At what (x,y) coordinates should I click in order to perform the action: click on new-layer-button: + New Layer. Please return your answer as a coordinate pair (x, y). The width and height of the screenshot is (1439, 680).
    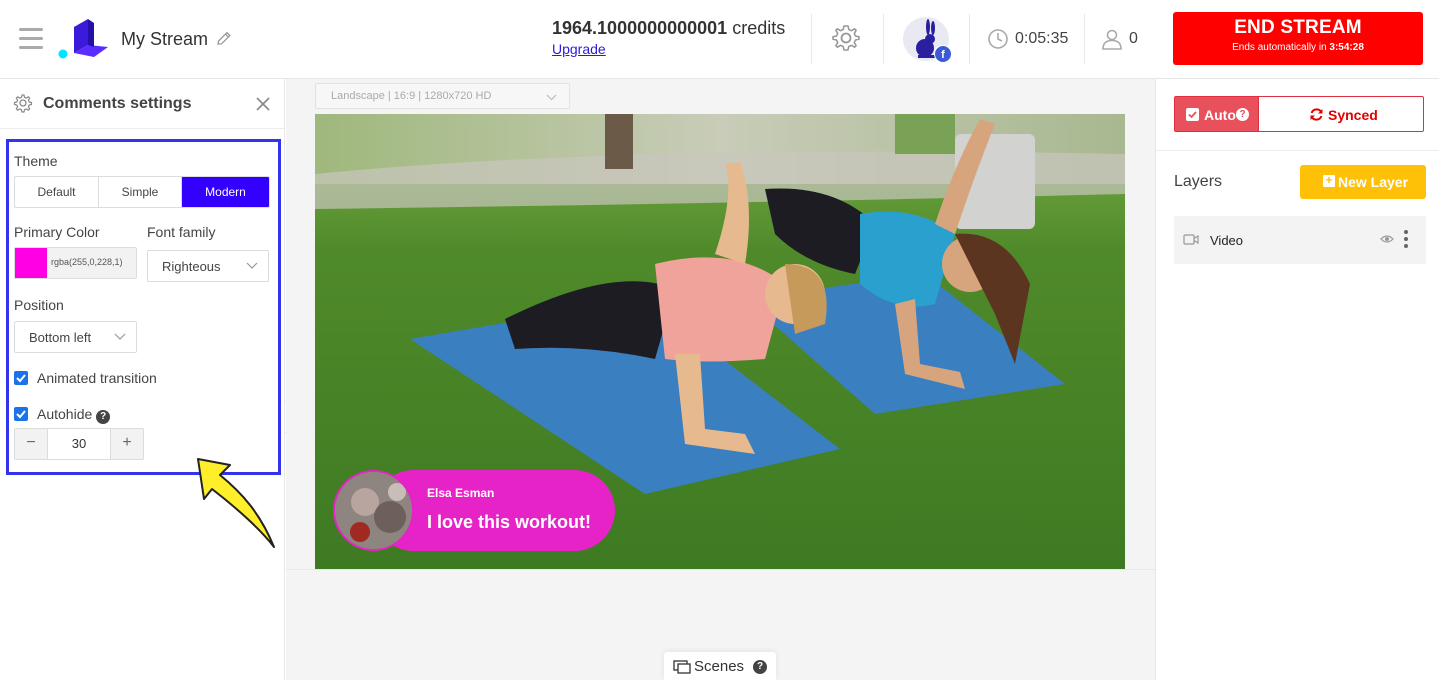
    Looking at the image, I should click on (1363, 182).